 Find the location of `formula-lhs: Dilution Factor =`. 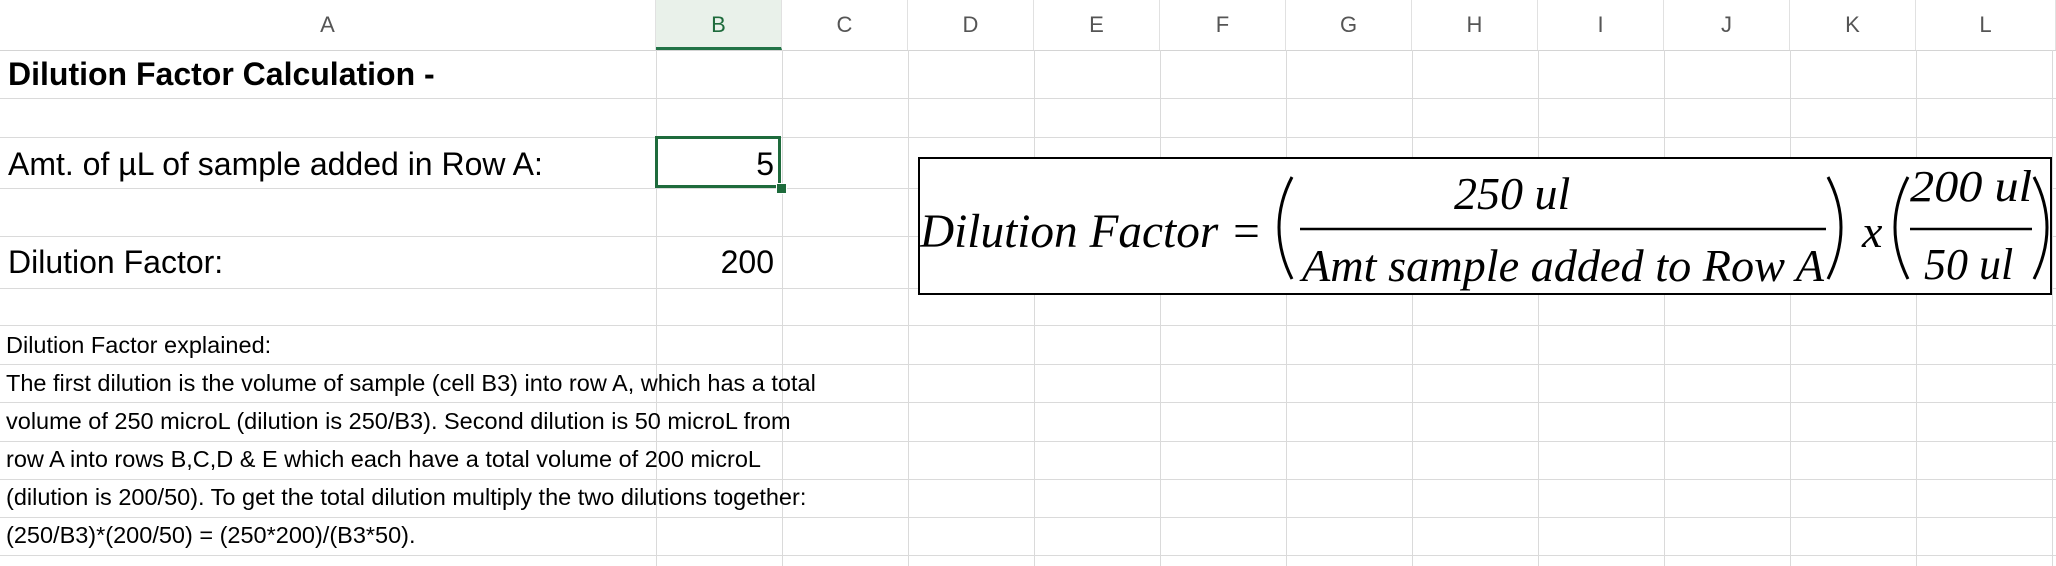

formula-lhs: Dilution Factor = is located at coordinates (1091, 231).